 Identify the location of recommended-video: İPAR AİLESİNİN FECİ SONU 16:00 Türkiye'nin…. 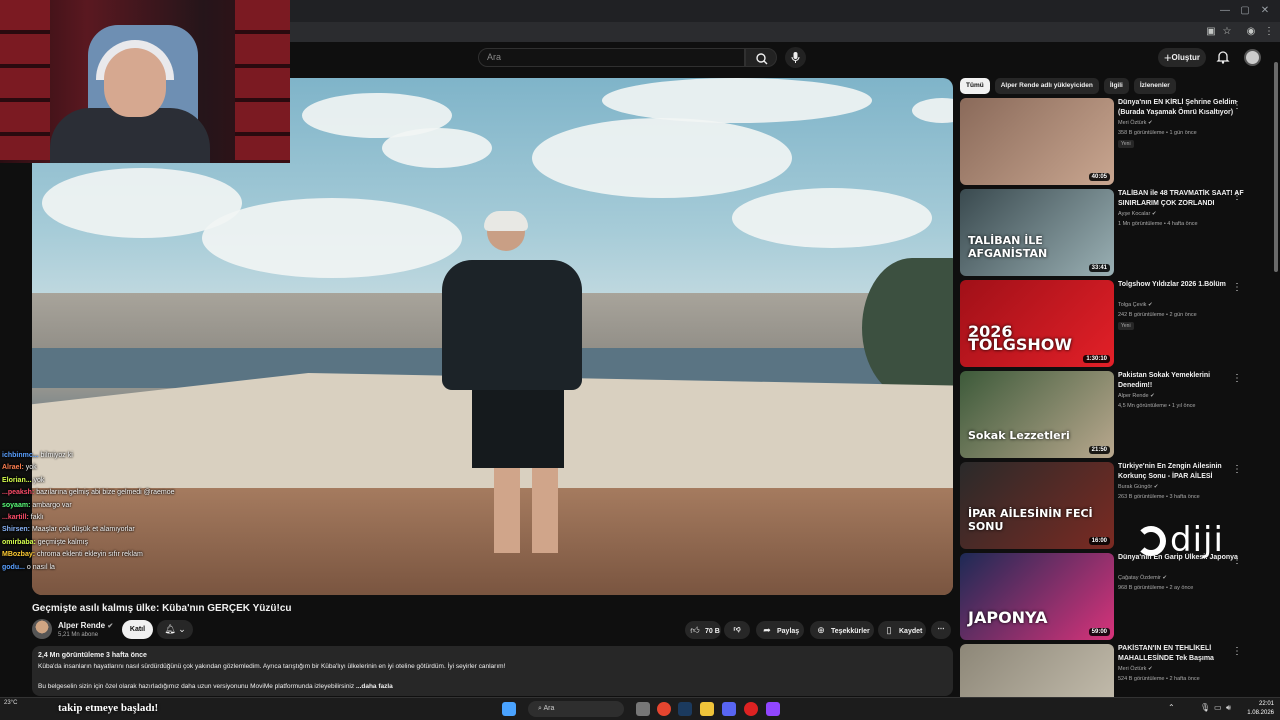
(1110, 506).